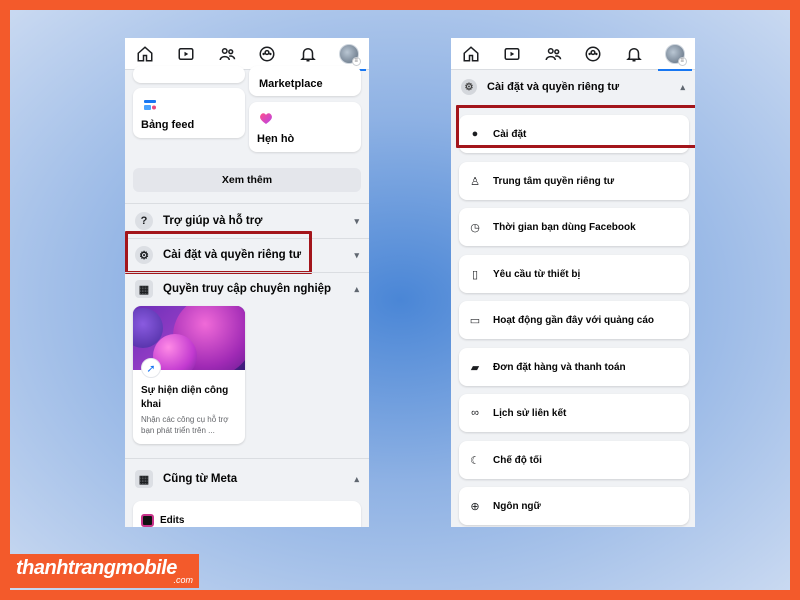 The width and height of the screenshot is (800, 600). What do you see at coordinates (172, 520) in the screenshot?
I see `edits-label: Edits` at bounding box center [172, 520].